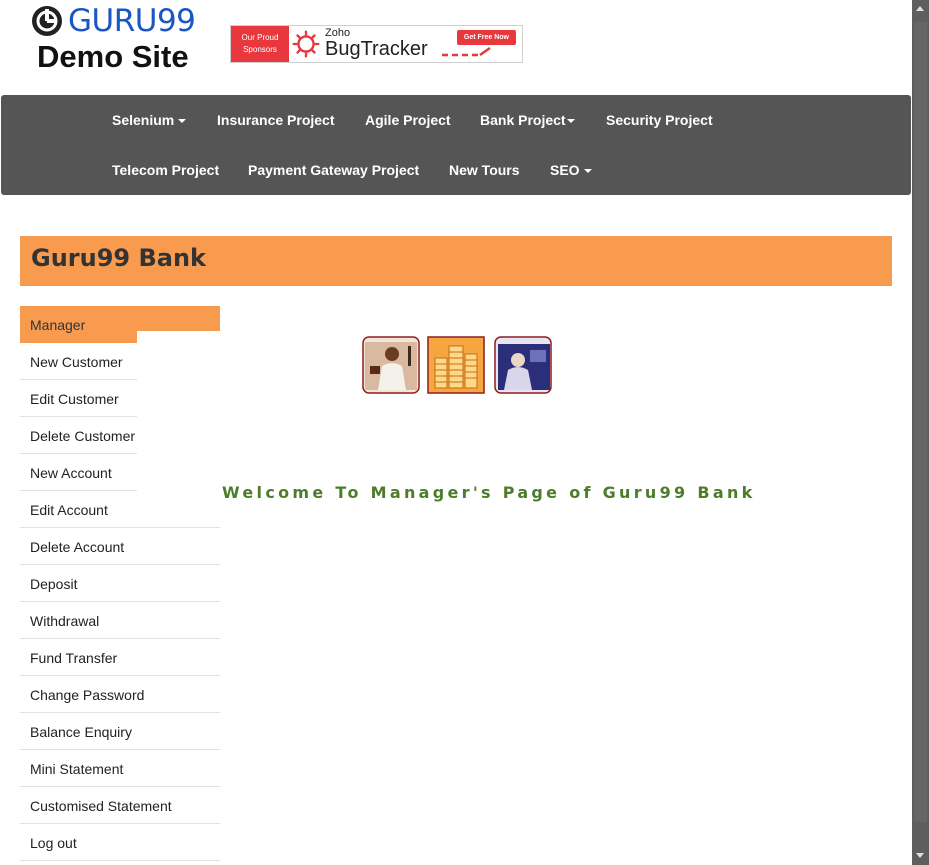 This screenshot has height=865, width=929. I want to click on sidebar-item-label: Manager, so click(58, 325).